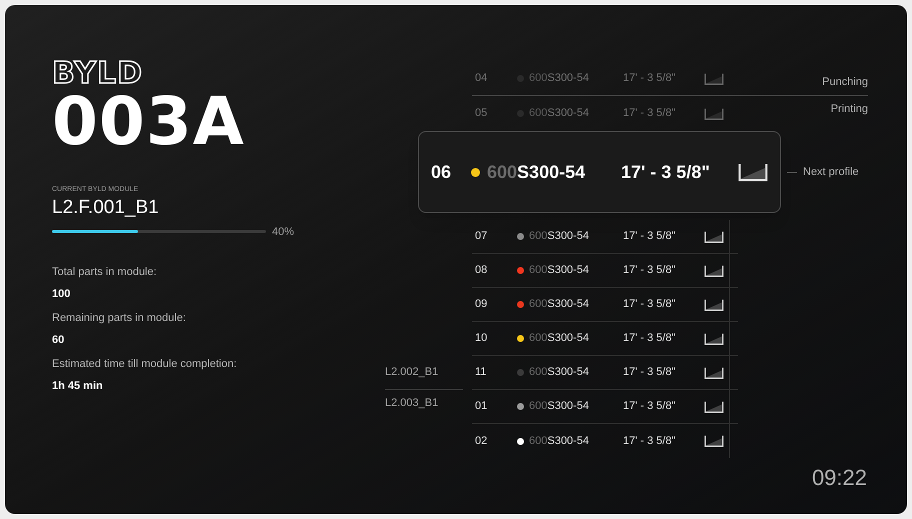  Describe the element at coordinates (481, 406) in the screenshot. I see `profile-number: 01` at that location.